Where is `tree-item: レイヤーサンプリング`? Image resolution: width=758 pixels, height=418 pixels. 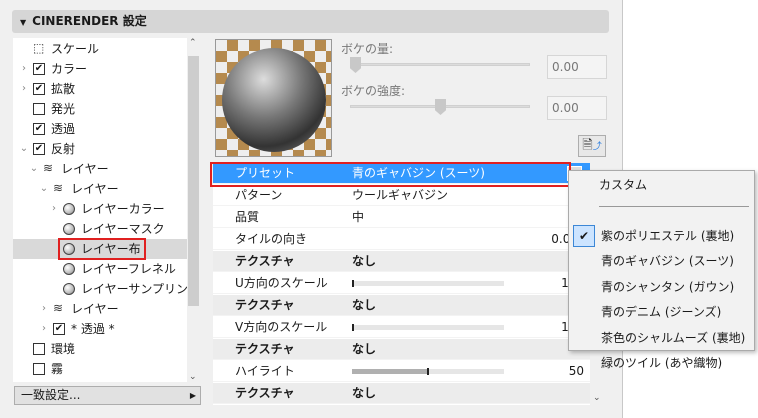
tree-item: レイヤーサンプリング is located at coordinates (106, 289).